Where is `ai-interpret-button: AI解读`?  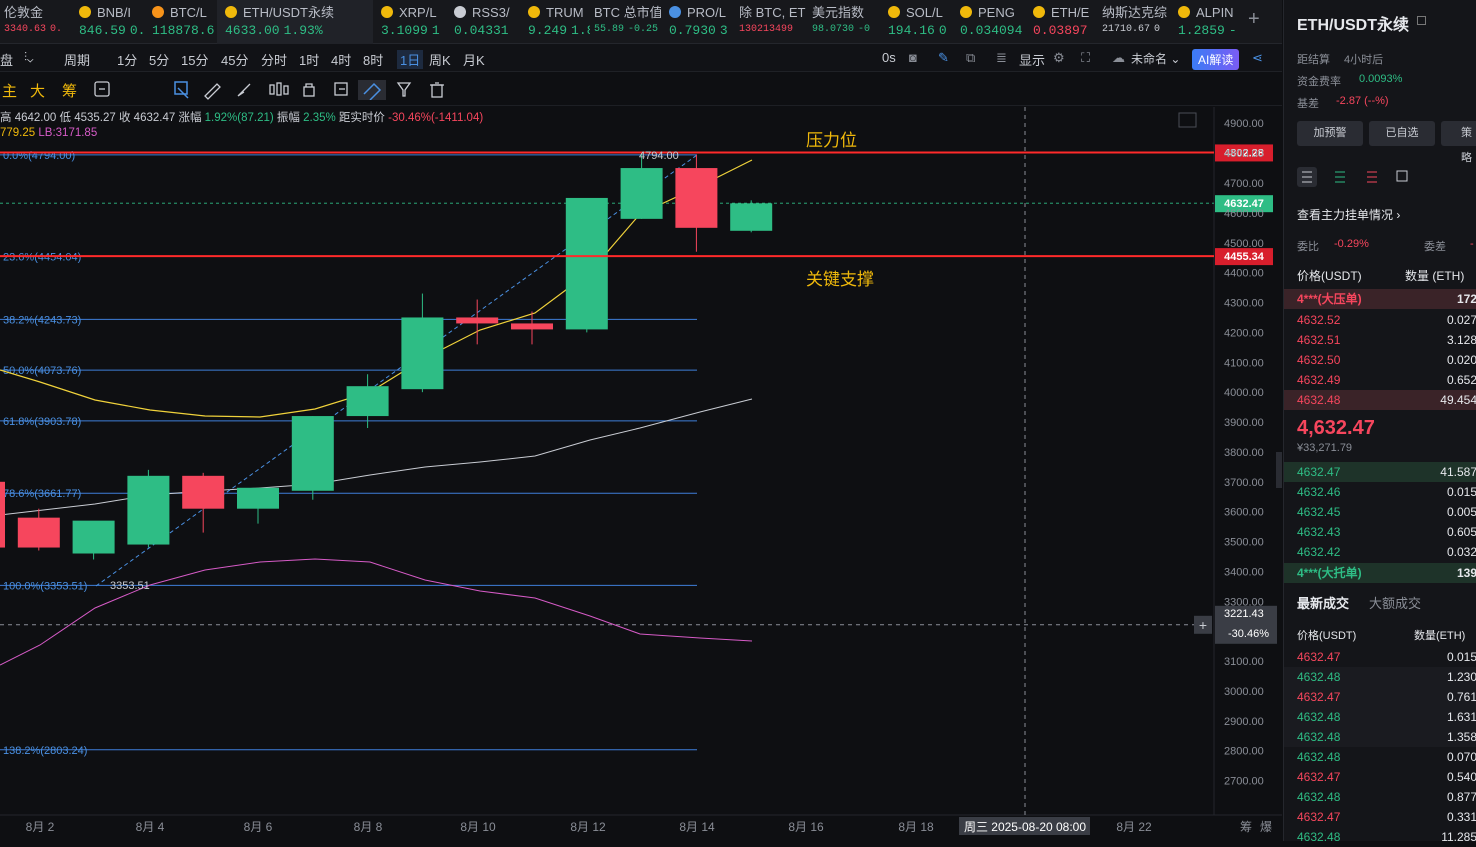 ai-interpret-button: AI解读 is located at coordinates (1216, 59).